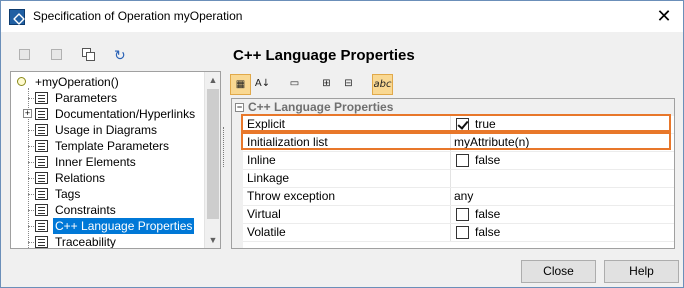 The height and width of the screenshot is (288, 684). What do you see at coordinates (563, 178) in the screenshot?
I see `property-value` at bounding box center [563, 178].